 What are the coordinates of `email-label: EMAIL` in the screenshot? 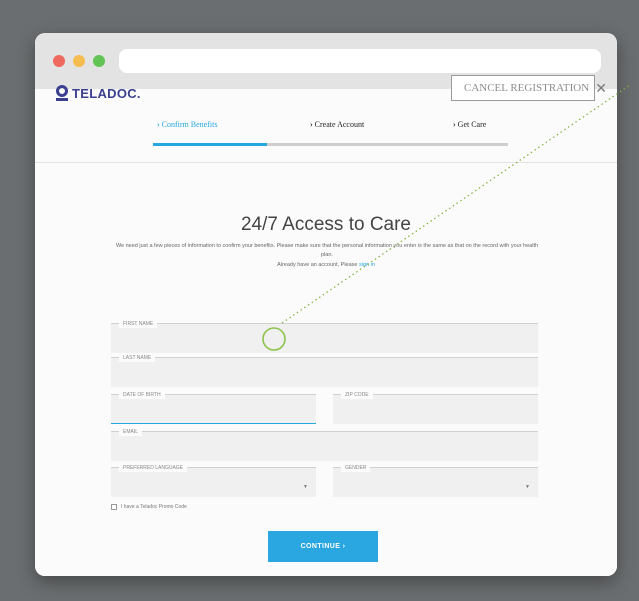 It's located at (131, 432).